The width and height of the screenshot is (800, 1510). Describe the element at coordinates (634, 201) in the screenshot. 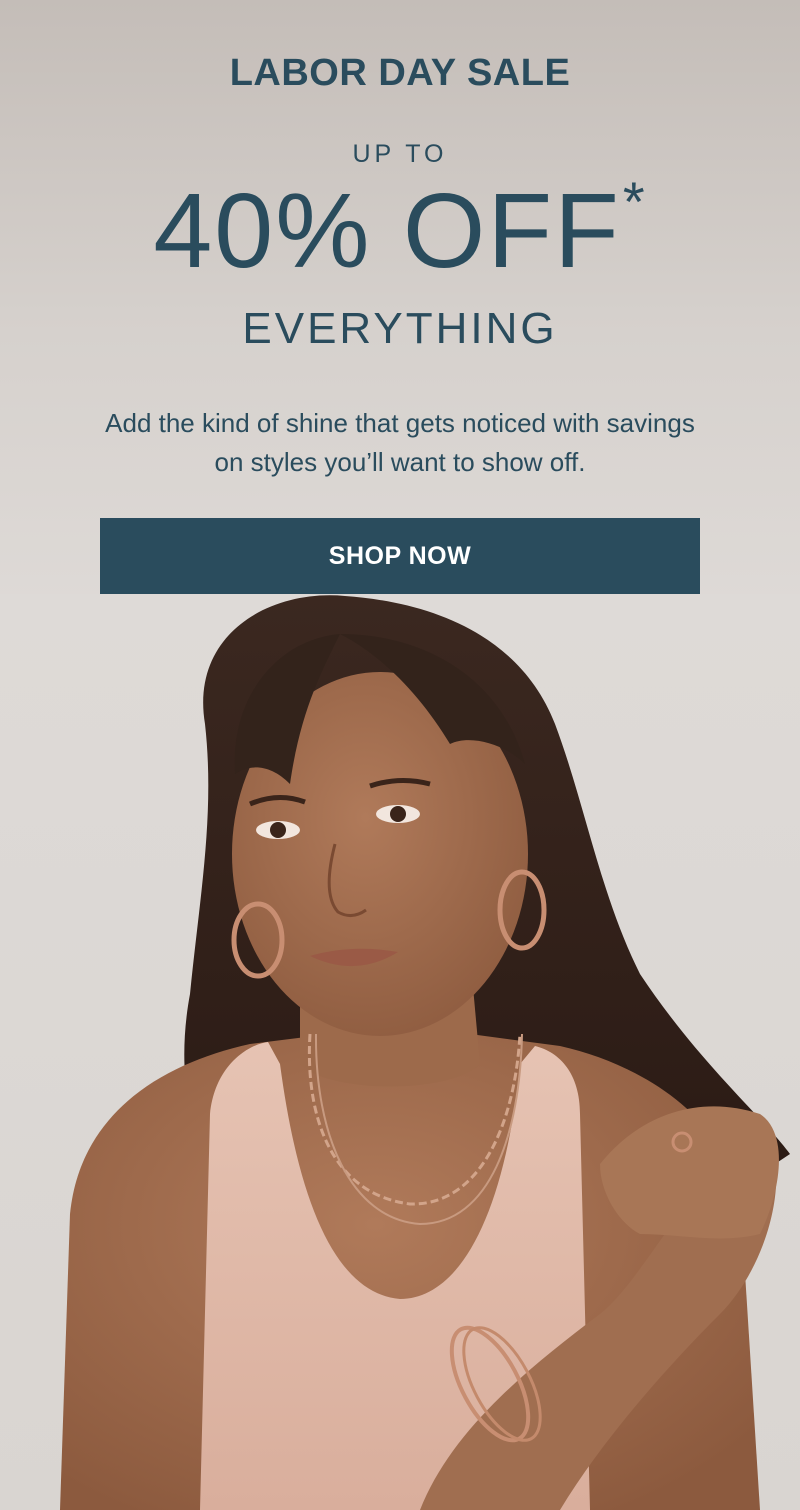

I see `disclaimer-asterisk: *` at that location.